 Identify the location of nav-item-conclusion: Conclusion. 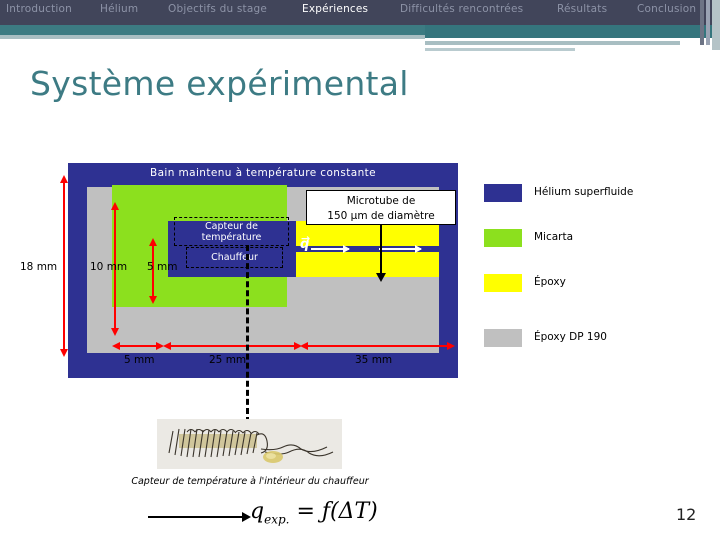
(666, 9).